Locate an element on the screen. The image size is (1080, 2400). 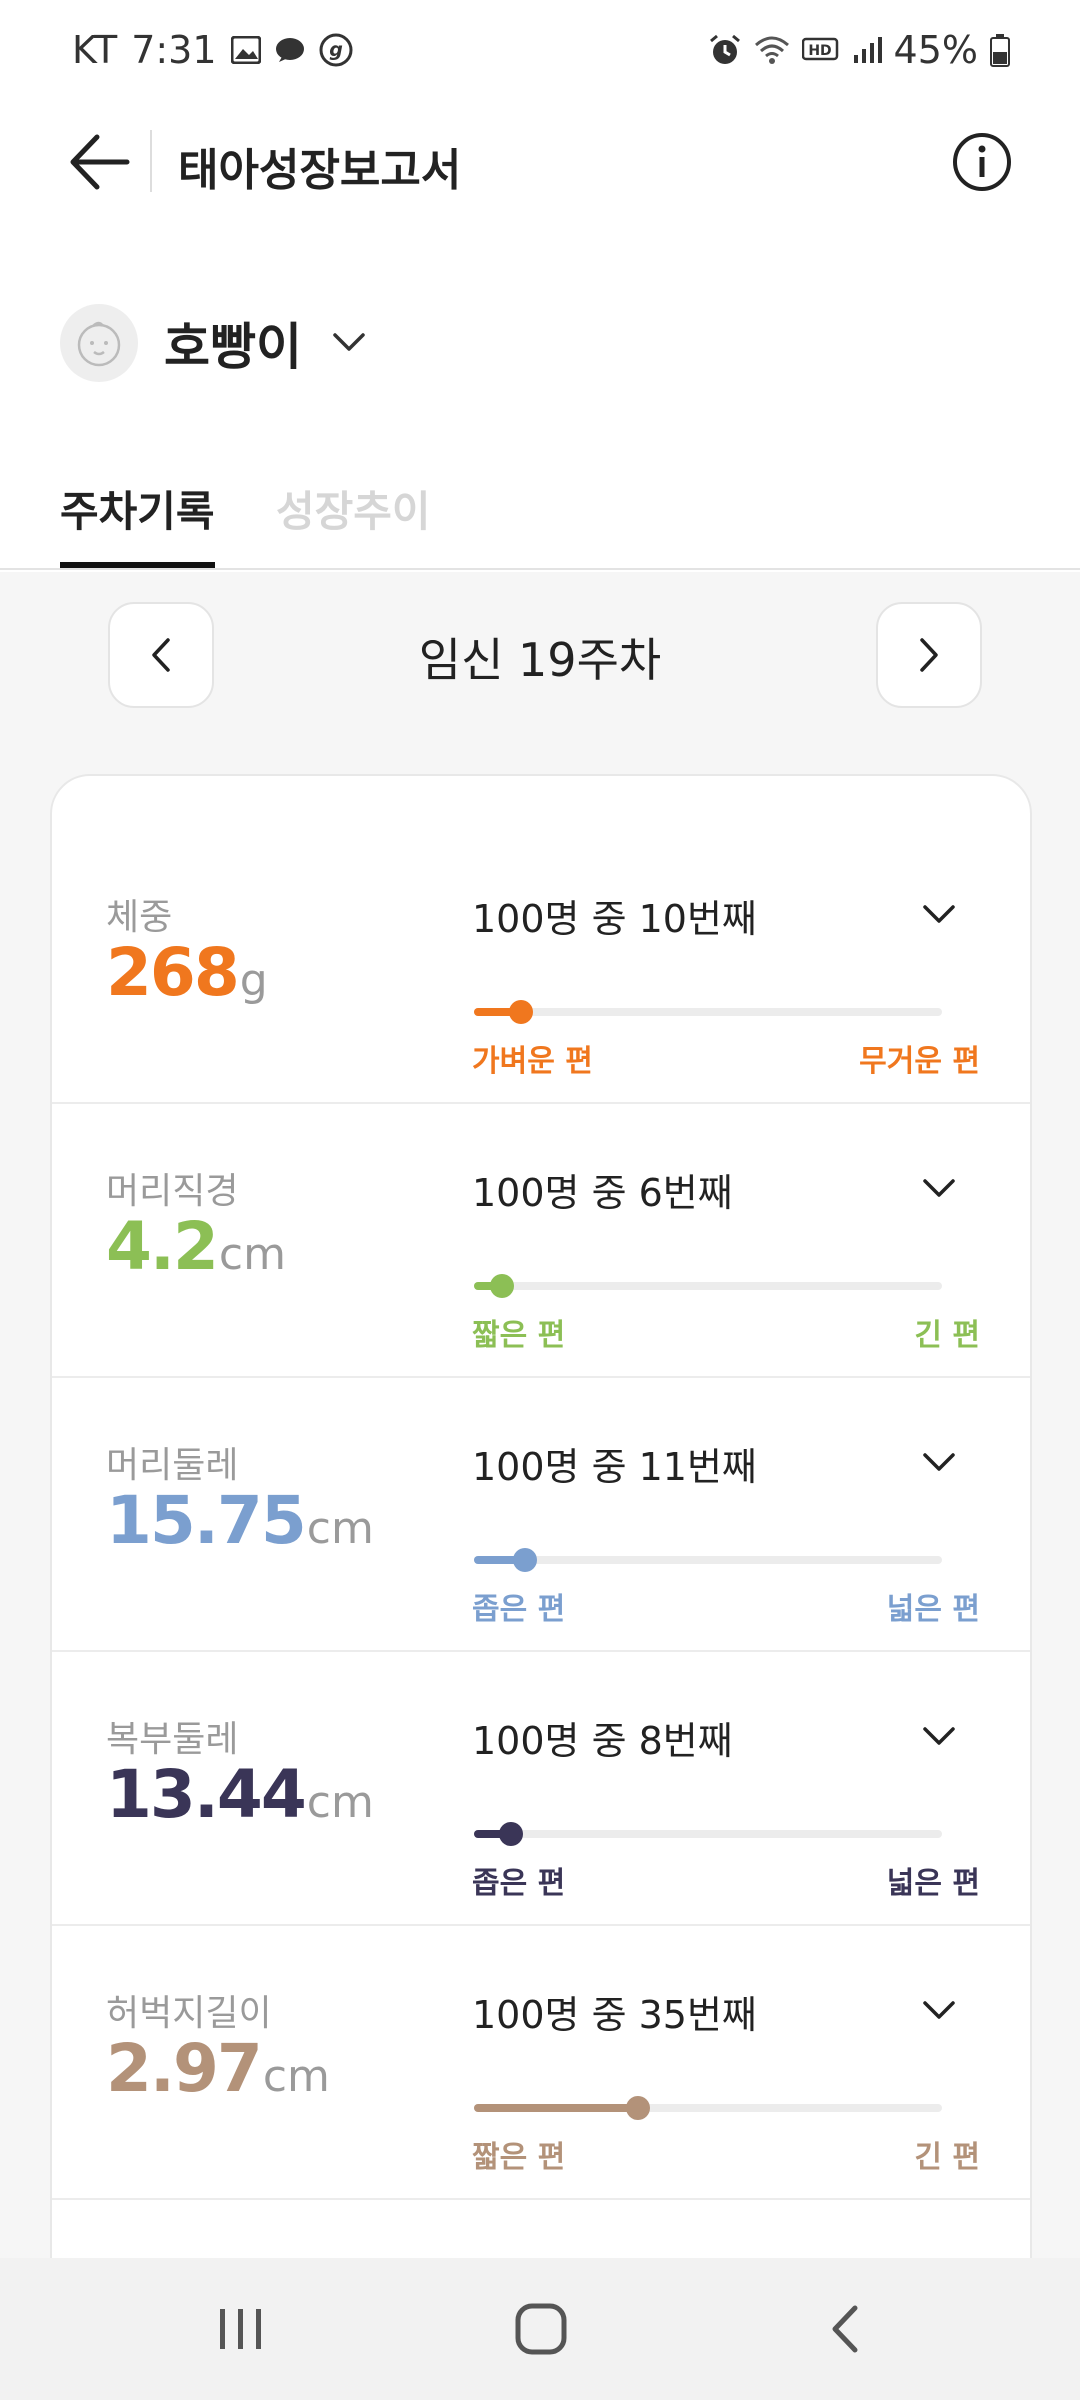
status-bar: KT 7:31 g HD 45% is located at coordinates (540, 50).